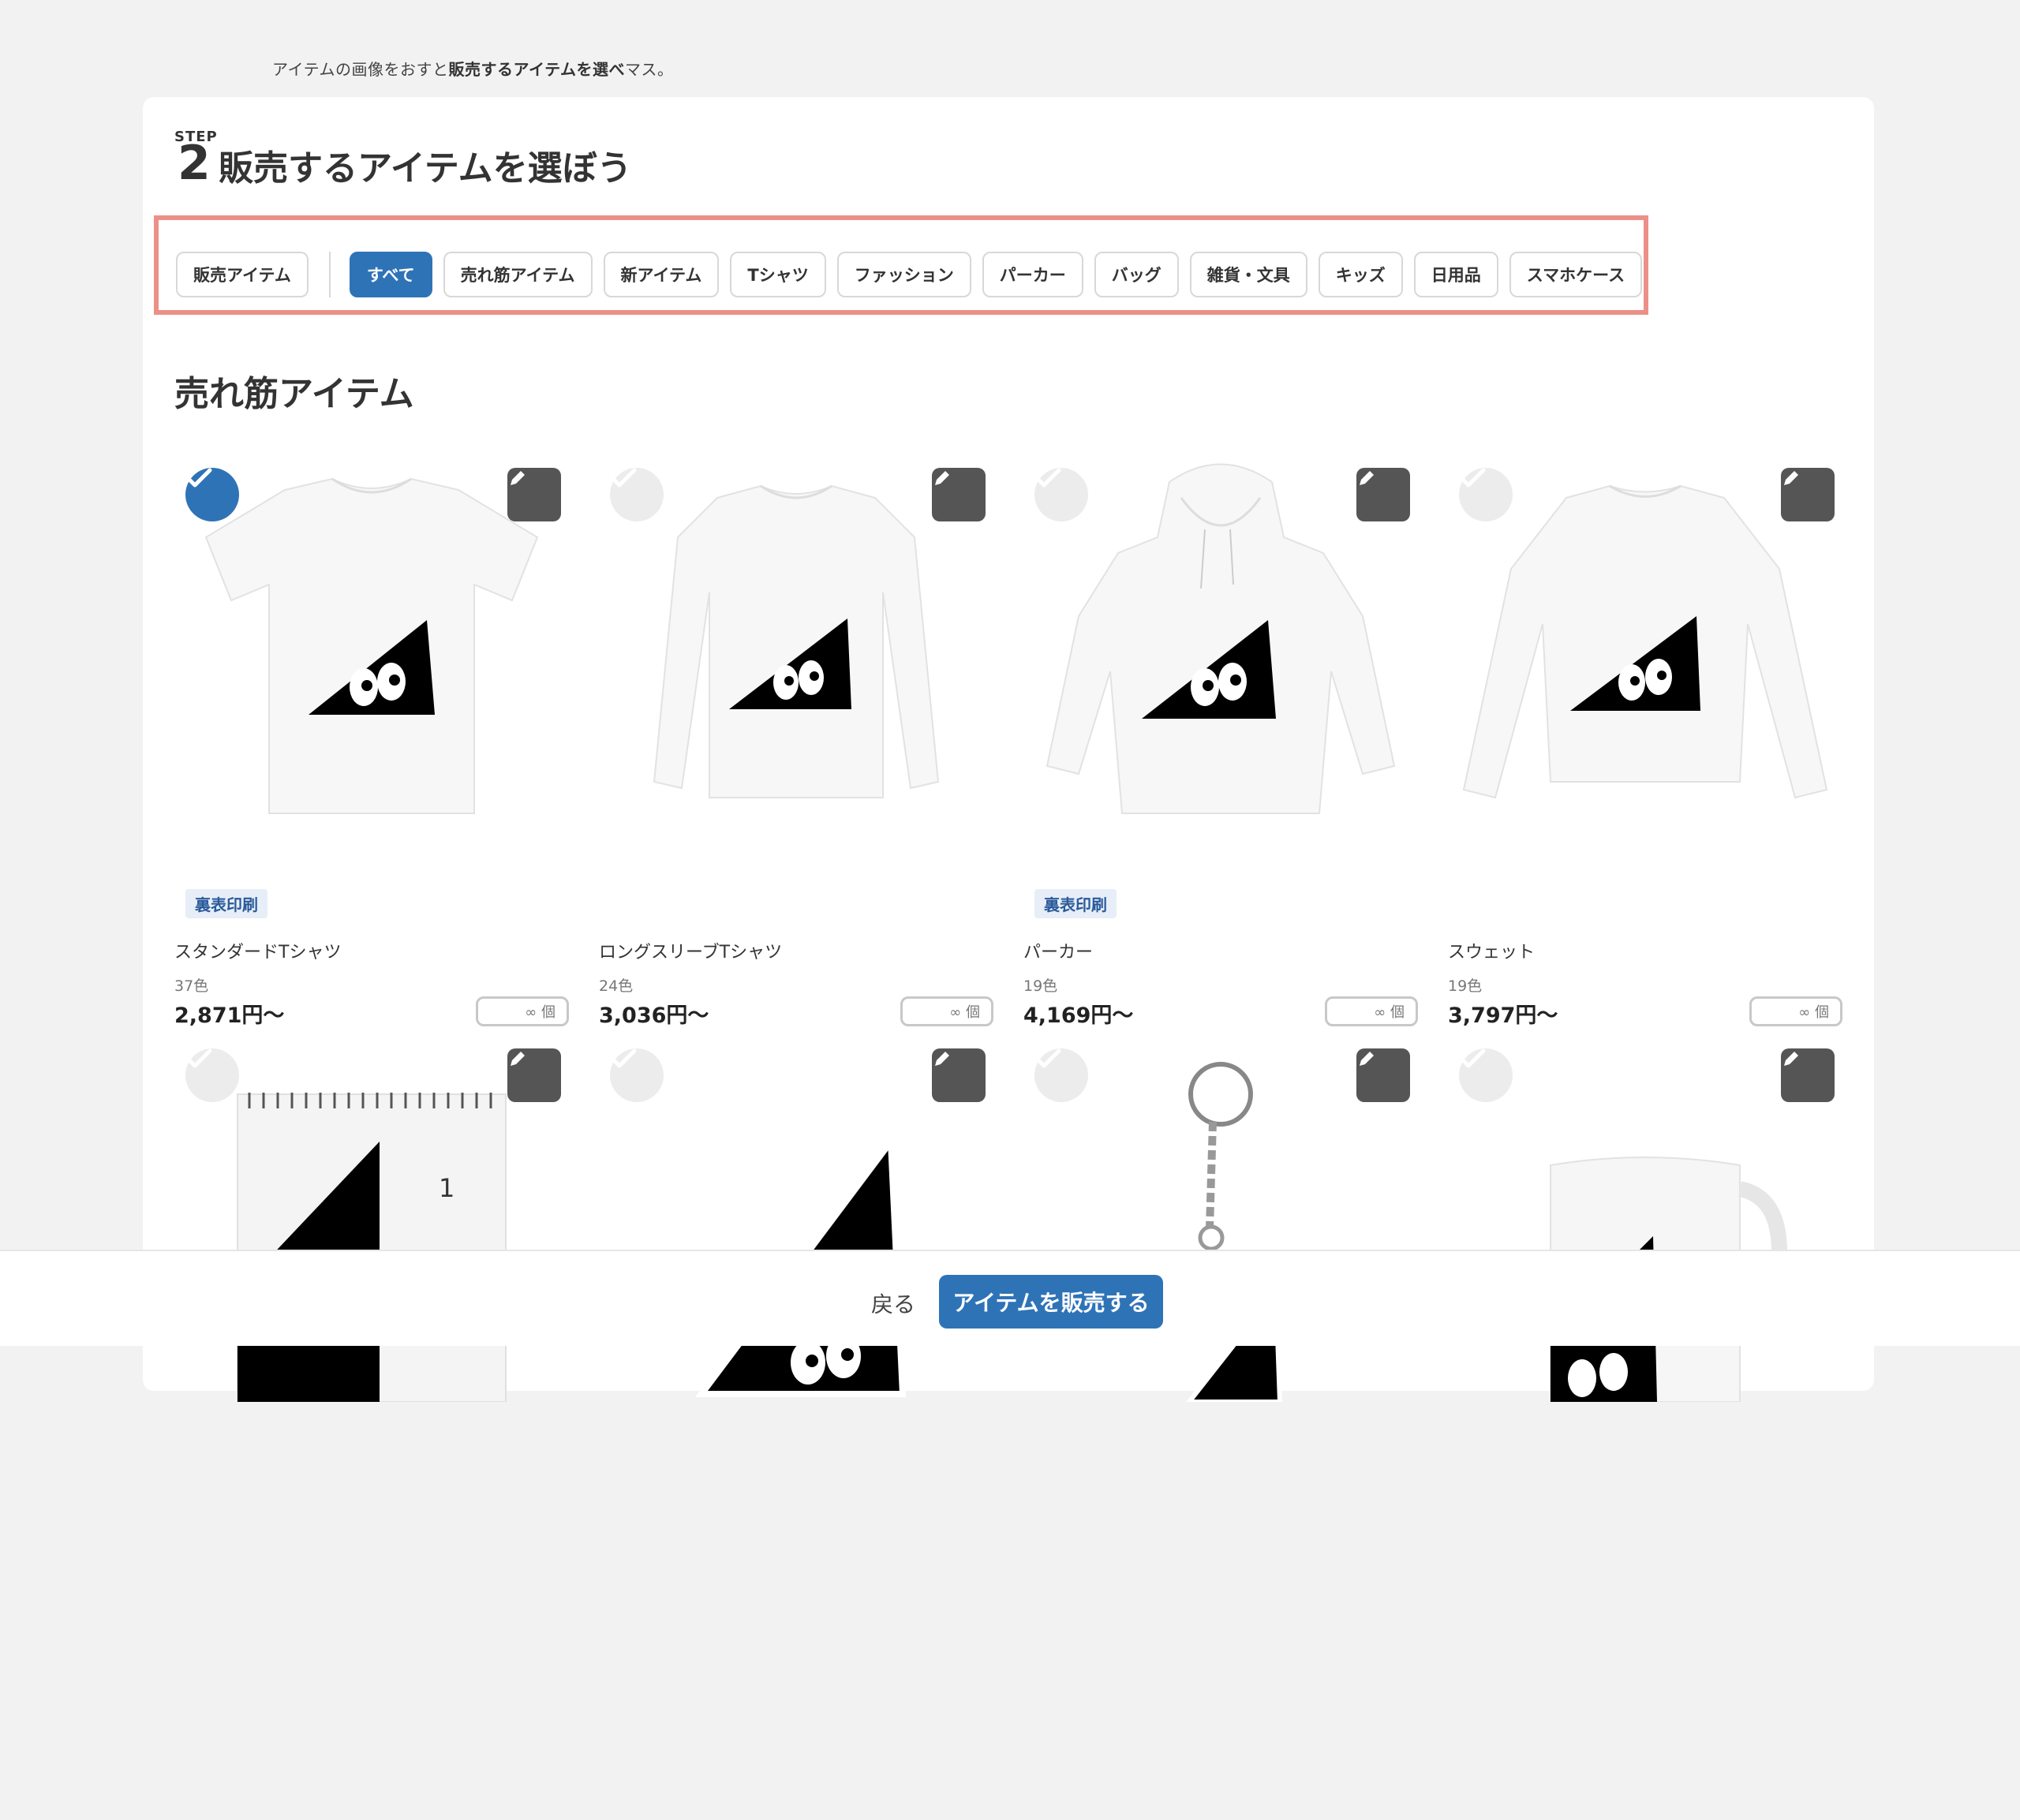  I want to click on filter-tshirts: Tシャツ, so click(778, 274).